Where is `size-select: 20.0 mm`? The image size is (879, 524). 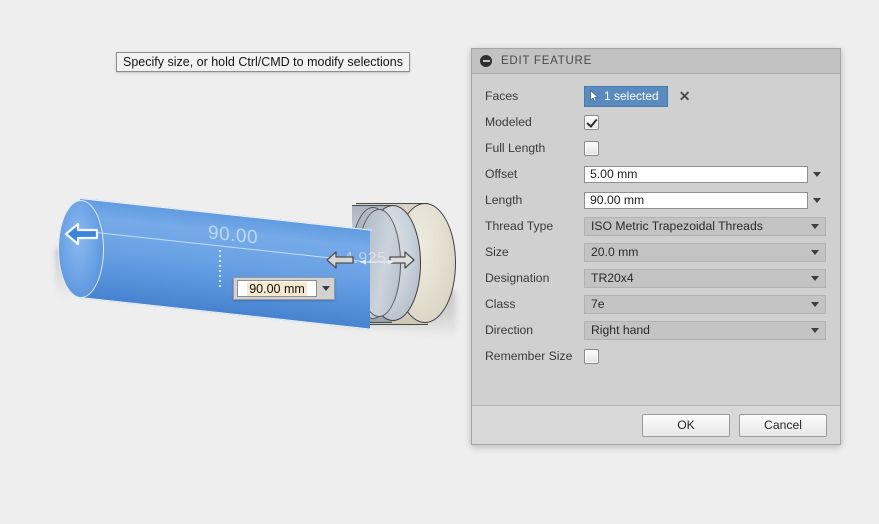 size-select: 20.0 mm is located at coordinates (705, 252).